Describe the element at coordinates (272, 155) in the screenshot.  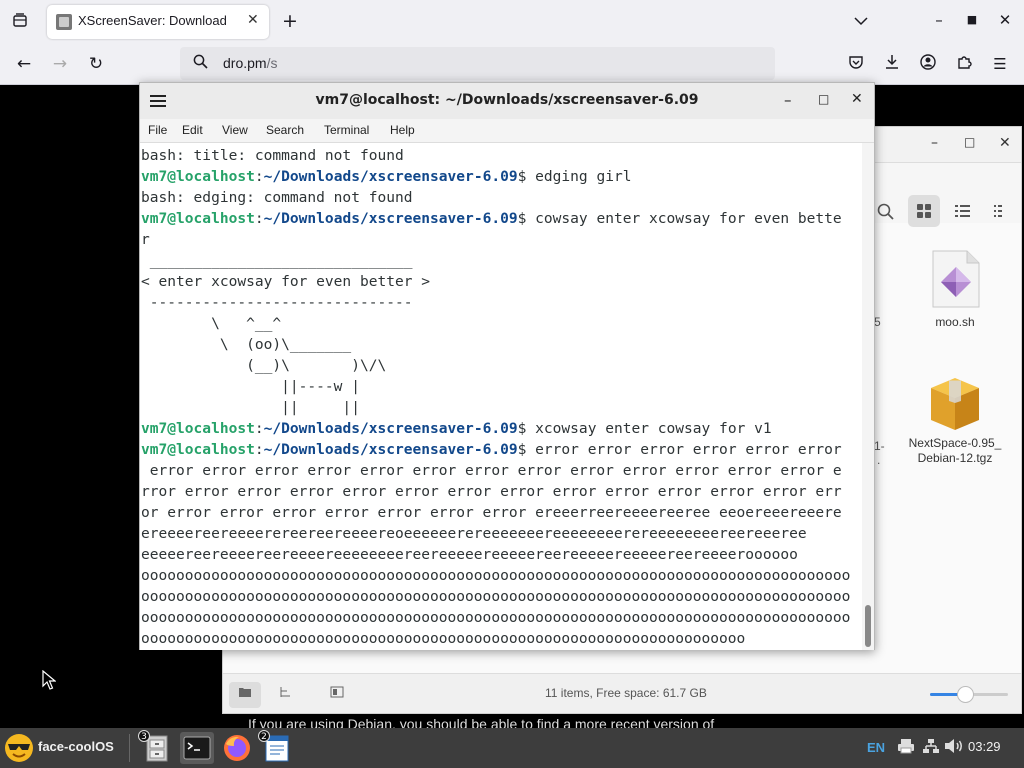
I see `line-text: bash: title: command not found` at that location.